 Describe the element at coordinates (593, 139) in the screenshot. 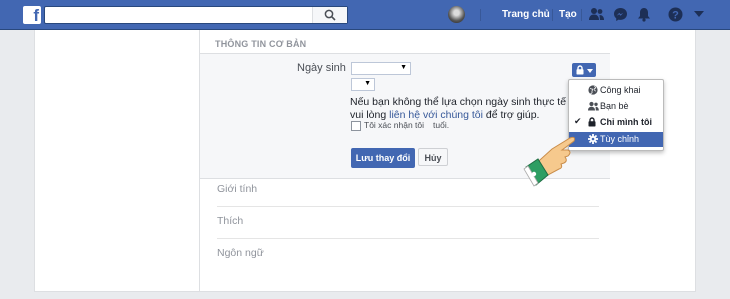

I see `gear-icon` at that location.